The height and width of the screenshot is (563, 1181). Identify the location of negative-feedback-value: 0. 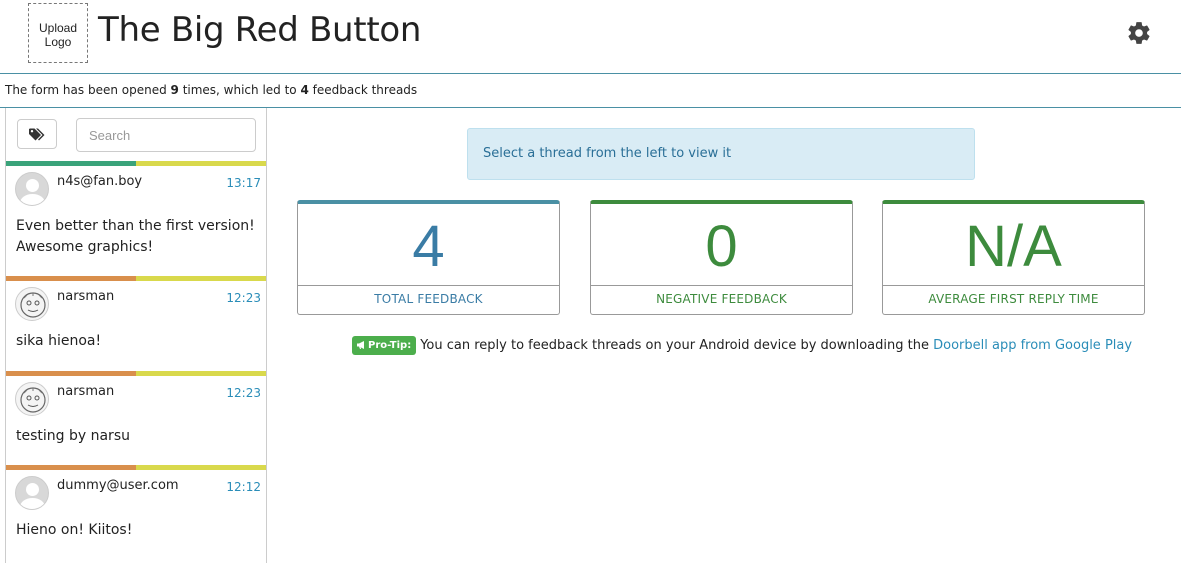
(721, 246).